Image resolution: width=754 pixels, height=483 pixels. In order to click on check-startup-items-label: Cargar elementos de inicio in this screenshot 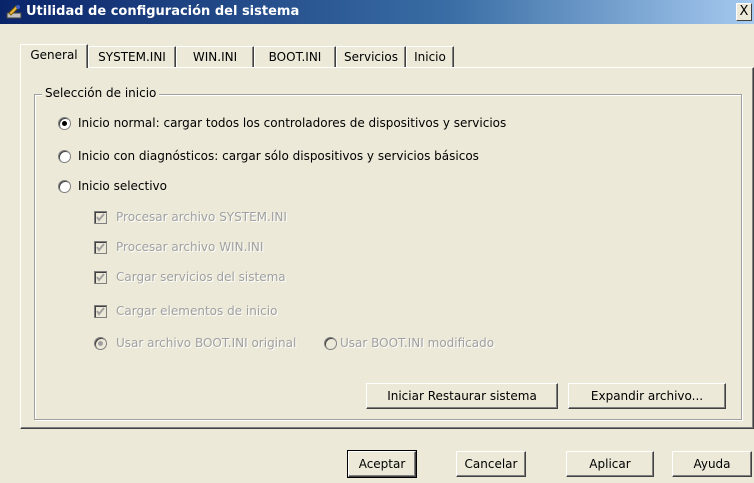, I will do `click(197, 311)`.